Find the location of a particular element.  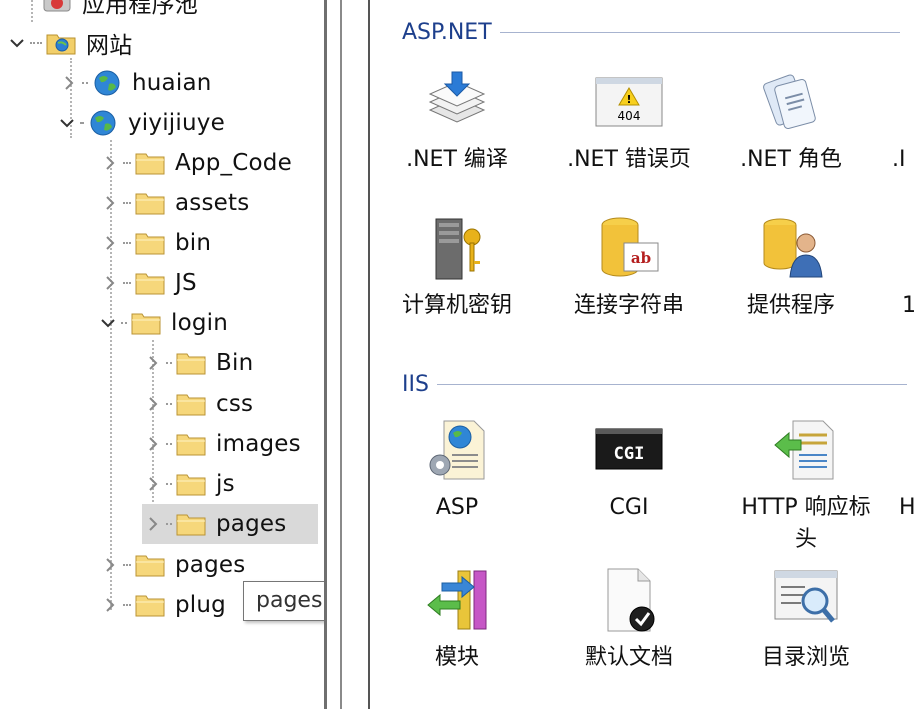

default-document-icon is located at coordinates (629, 600).